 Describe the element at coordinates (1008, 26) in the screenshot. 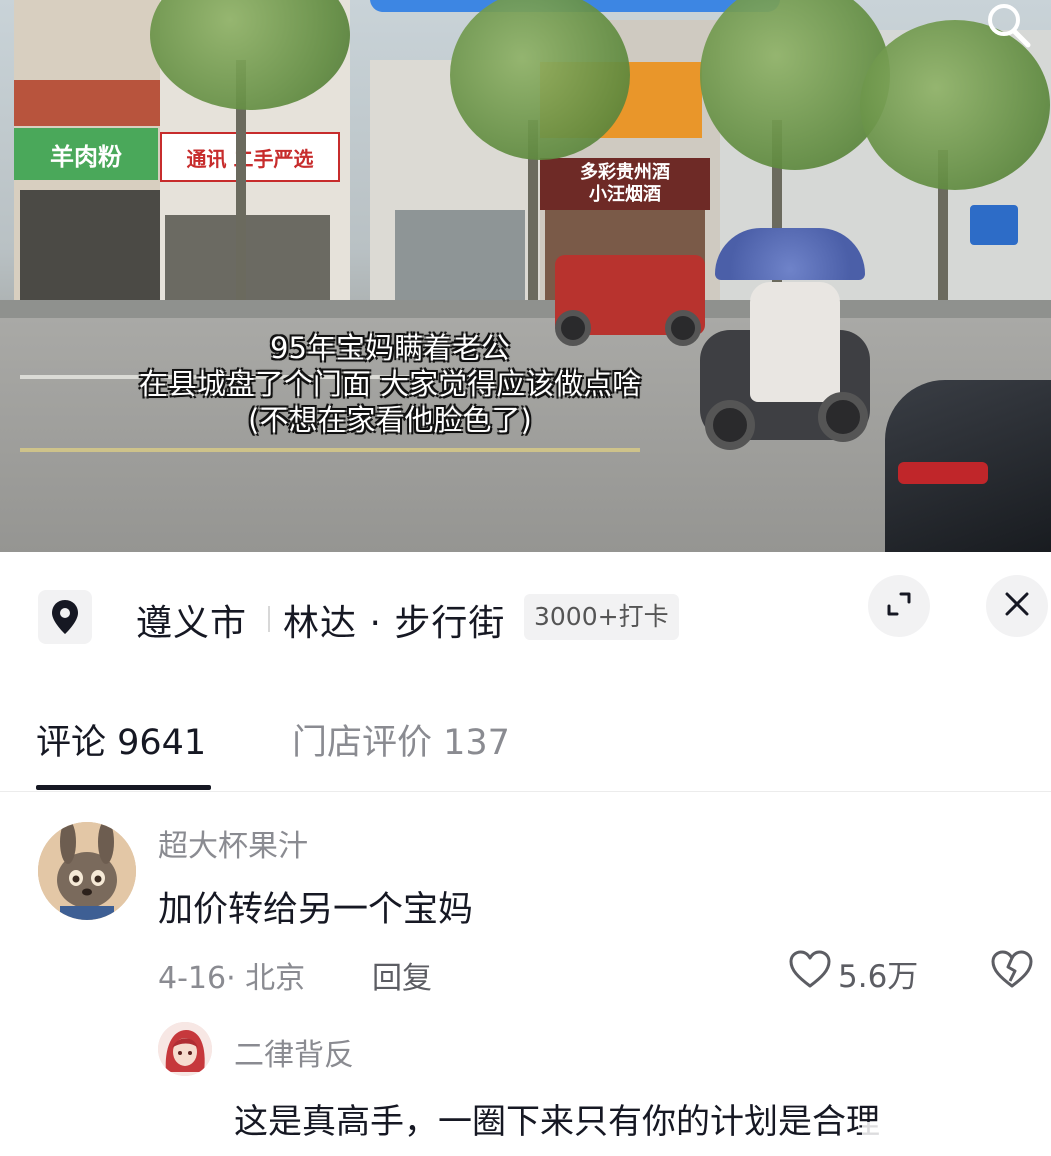

I see `search-icon` at that location.